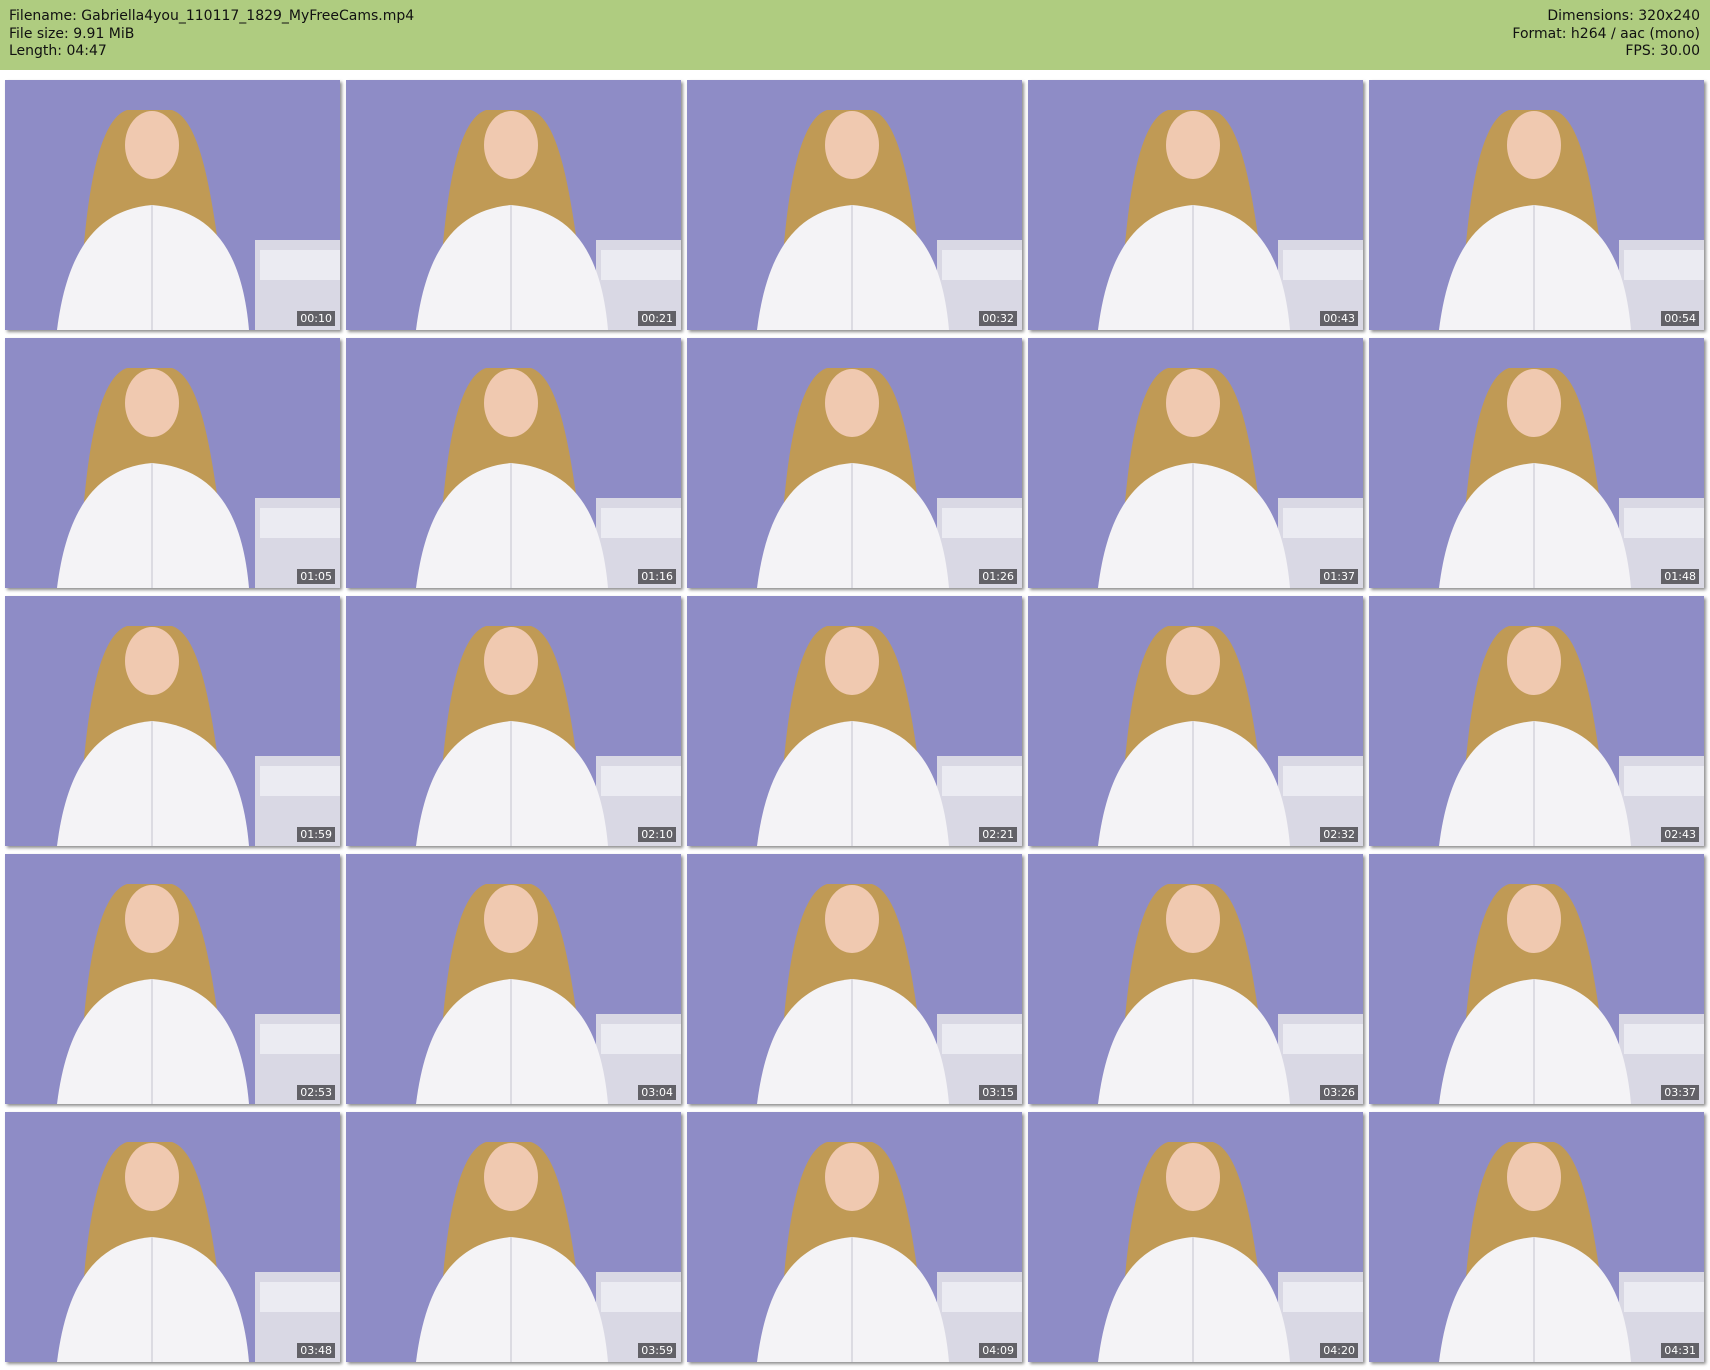  I want to click on timestamp-label: 00:54, so click(1680, 318).